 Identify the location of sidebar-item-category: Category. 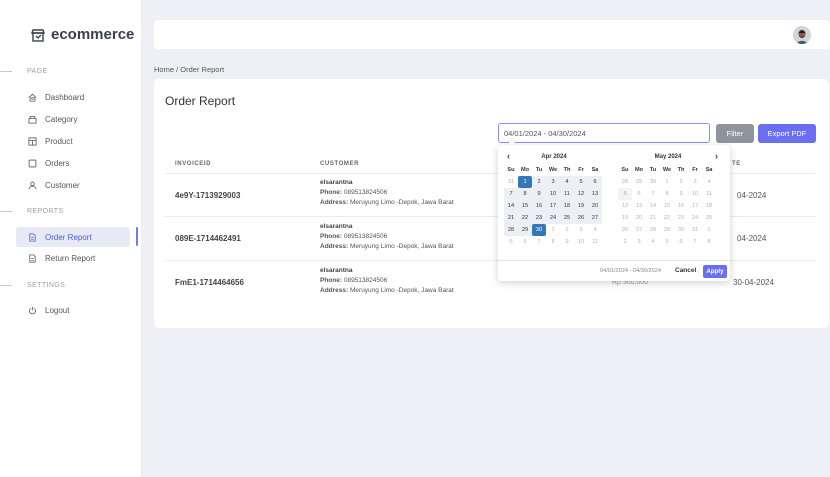
(73, 119).